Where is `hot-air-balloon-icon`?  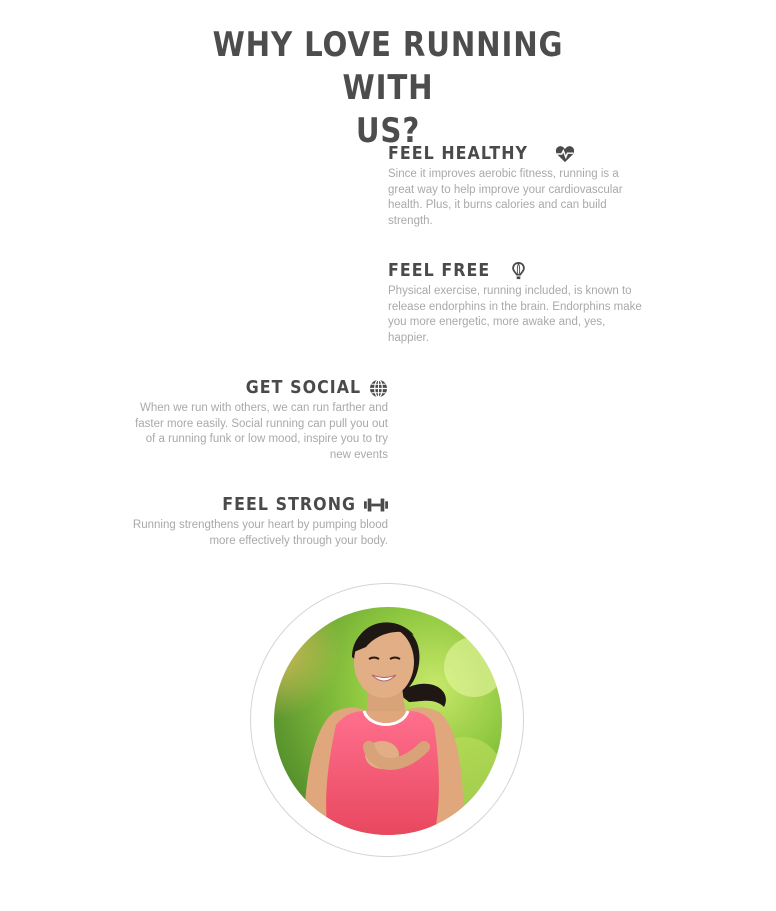 hot-air-balloon-icon is located at coordinates (518, 271).